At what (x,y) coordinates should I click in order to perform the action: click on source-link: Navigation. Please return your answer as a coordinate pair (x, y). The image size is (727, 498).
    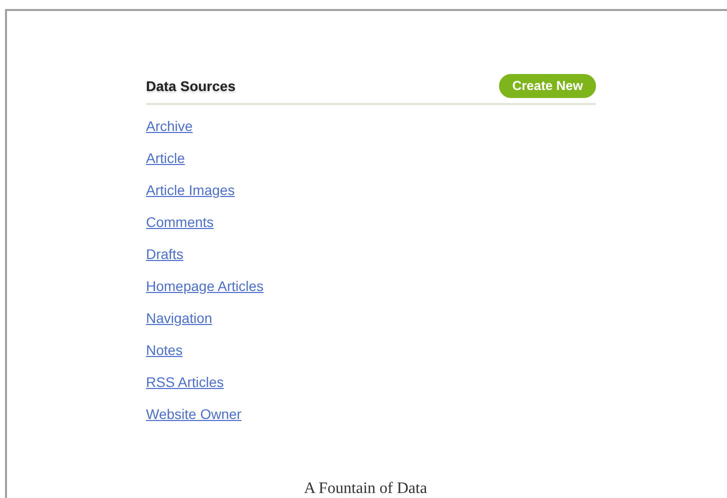
    Looking at the image, I should click on (179, 318).